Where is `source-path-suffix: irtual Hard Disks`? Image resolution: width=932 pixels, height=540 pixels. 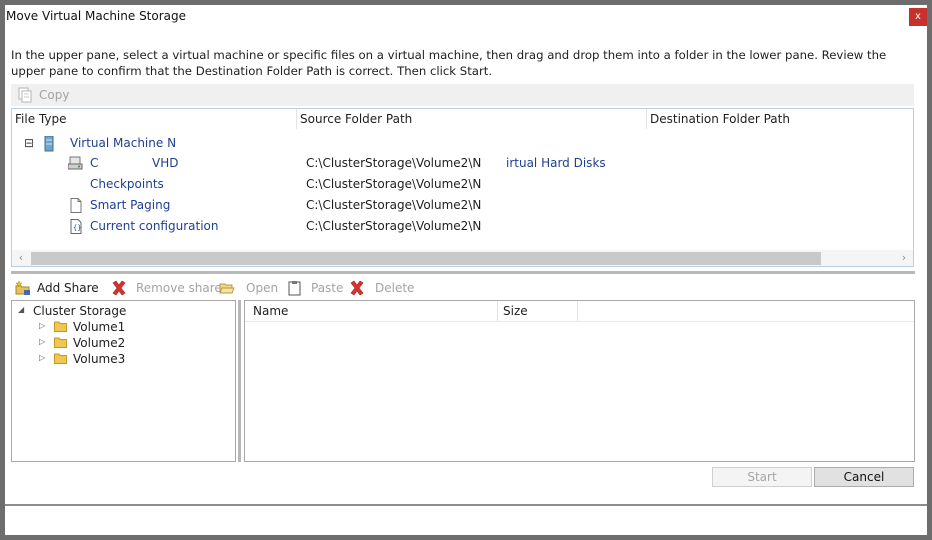
source-path-suffix: irtual Hard Disks is located at coordinates (556, 163).